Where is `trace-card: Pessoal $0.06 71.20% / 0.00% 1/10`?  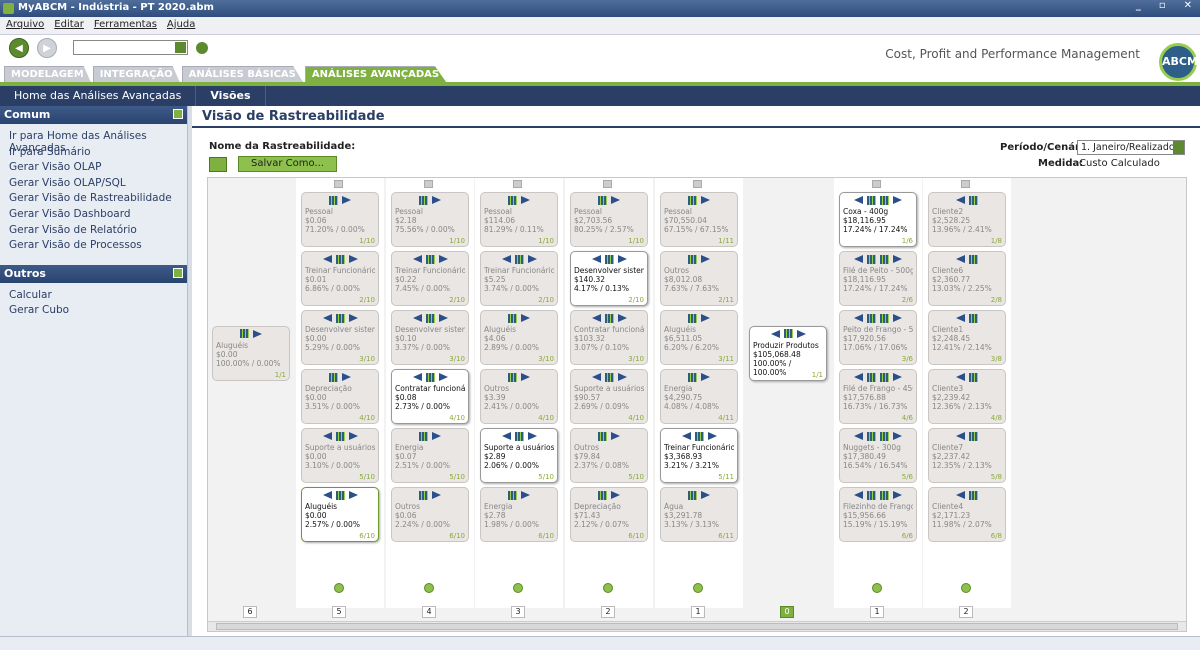
trace-card: Pessoal $0.06 71.20% / 0.00% 1/10 is located at coordinates (340, 219).